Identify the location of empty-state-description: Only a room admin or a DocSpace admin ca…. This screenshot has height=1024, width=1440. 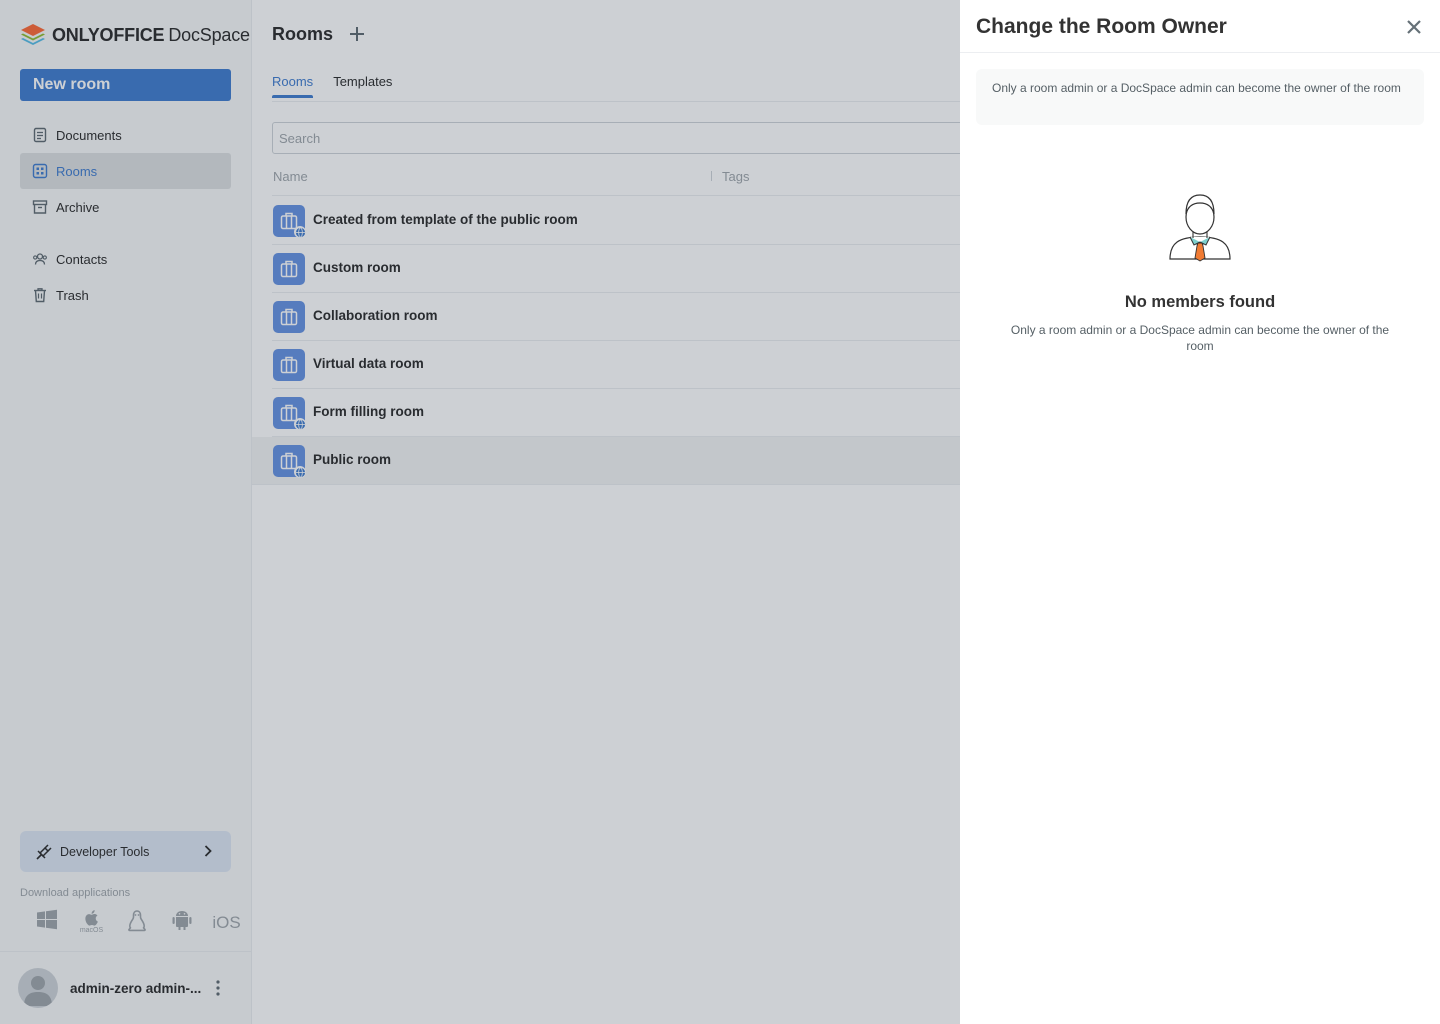
(1200, 338).